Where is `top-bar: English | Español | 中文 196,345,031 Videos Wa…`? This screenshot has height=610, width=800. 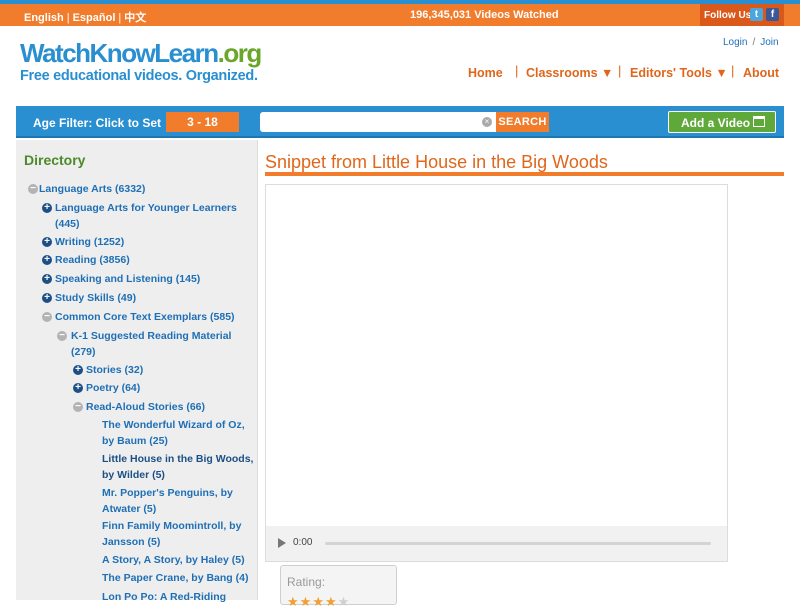
top-bar: English | Español | 中文 196,345,031 Videos Wa… is located at coordinates (400, 15).